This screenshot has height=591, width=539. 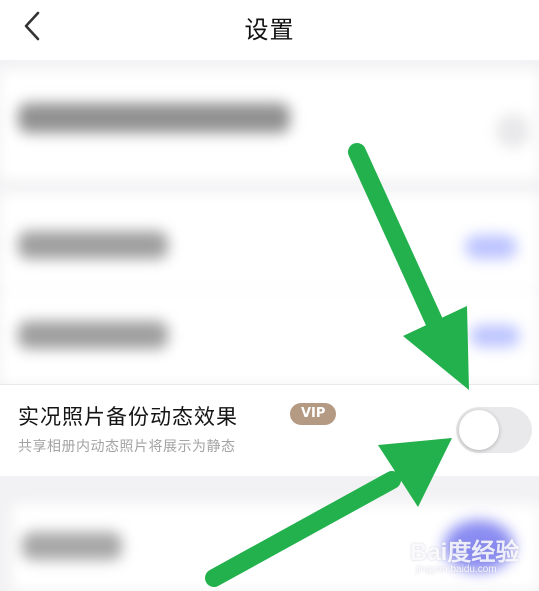 I want to click on setting-label: 实况照片备份动态效果, so click(x=128, y=417).